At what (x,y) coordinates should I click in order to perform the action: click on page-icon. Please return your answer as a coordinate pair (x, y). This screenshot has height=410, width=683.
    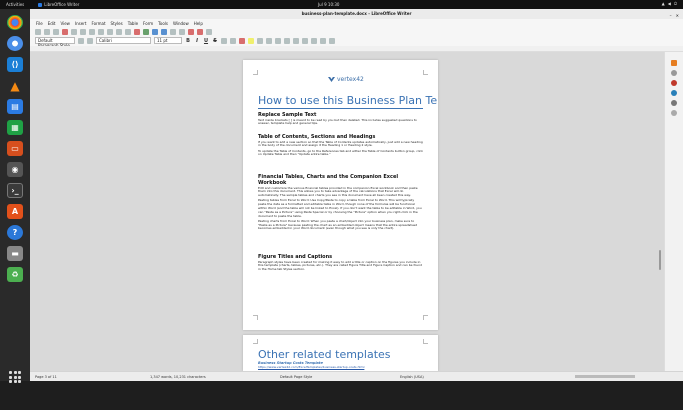
    Looking at the image, I should click on (674, 73).